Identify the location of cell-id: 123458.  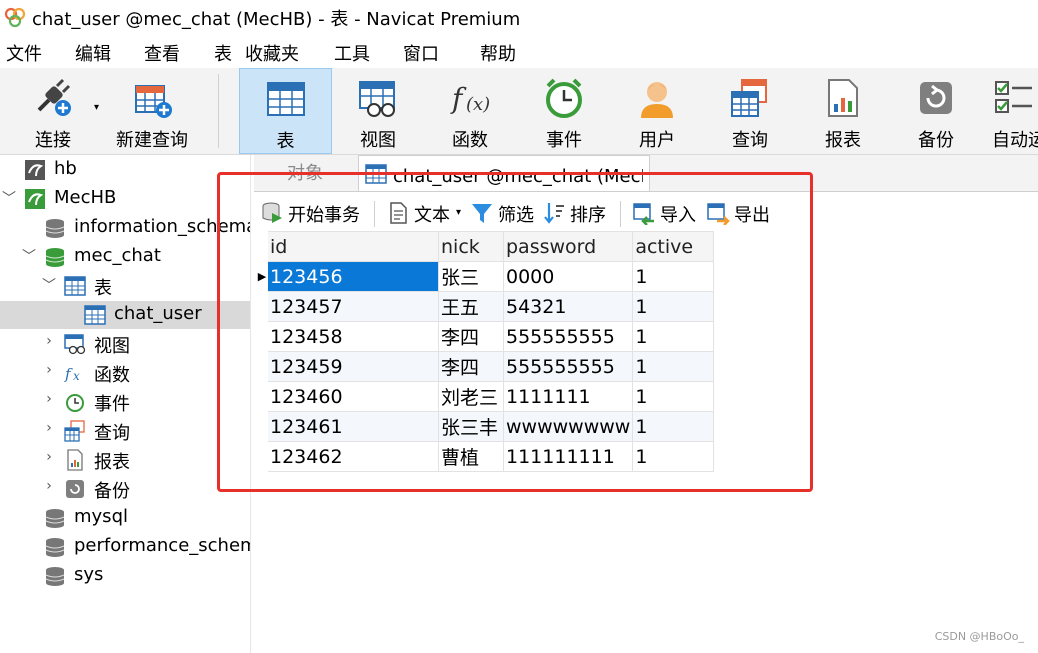
(353, 336).